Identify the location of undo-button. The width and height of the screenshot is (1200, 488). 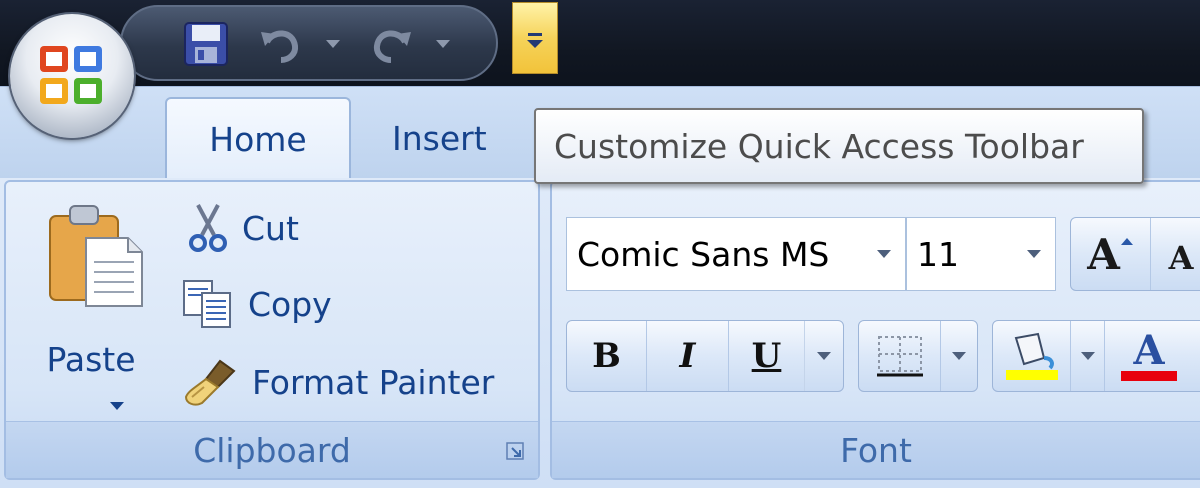
(281, 44).